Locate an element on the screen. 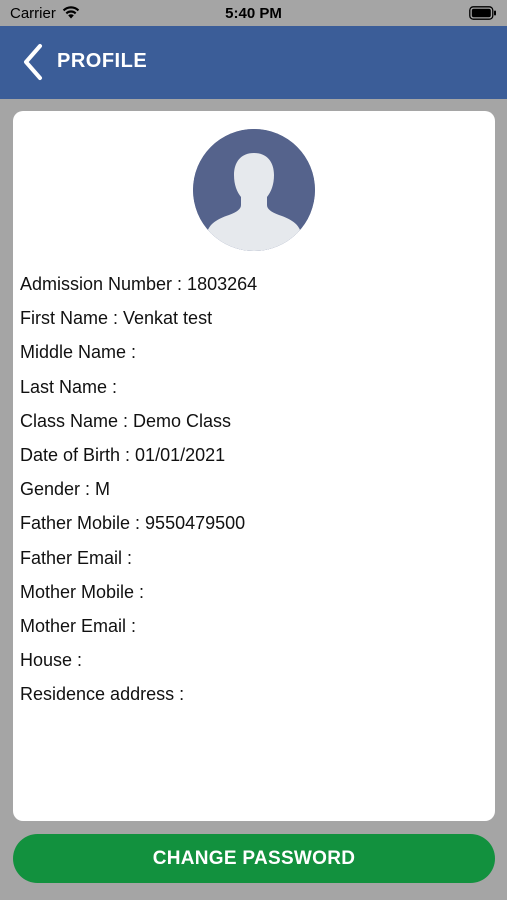  profile-field-gender: Gender : M is located at coordinates (65, 489).